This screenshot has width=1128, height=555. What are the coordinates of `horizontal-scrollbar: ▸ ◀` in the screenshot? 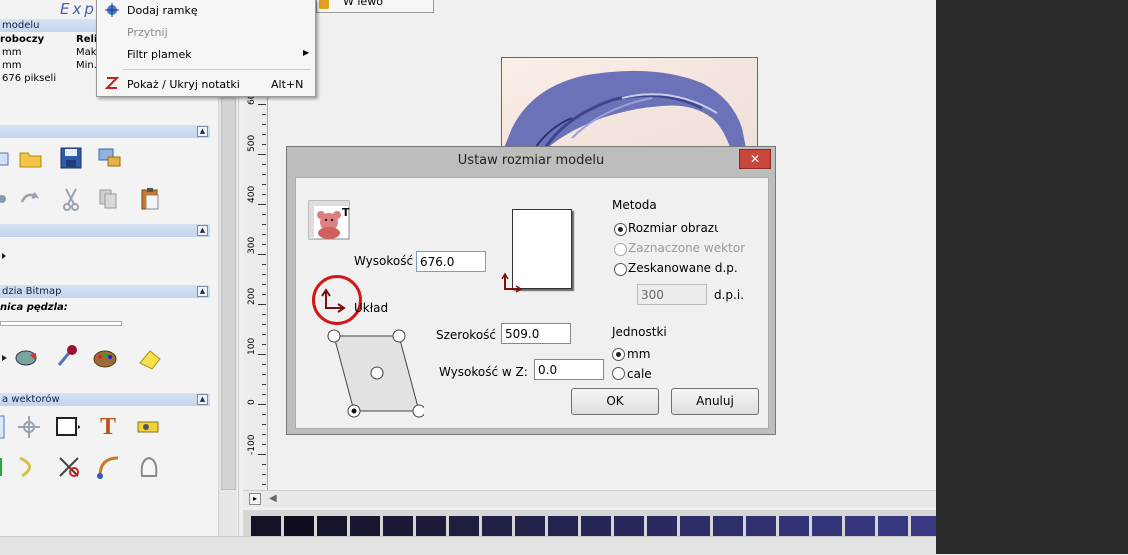 It's located at (589, 498).